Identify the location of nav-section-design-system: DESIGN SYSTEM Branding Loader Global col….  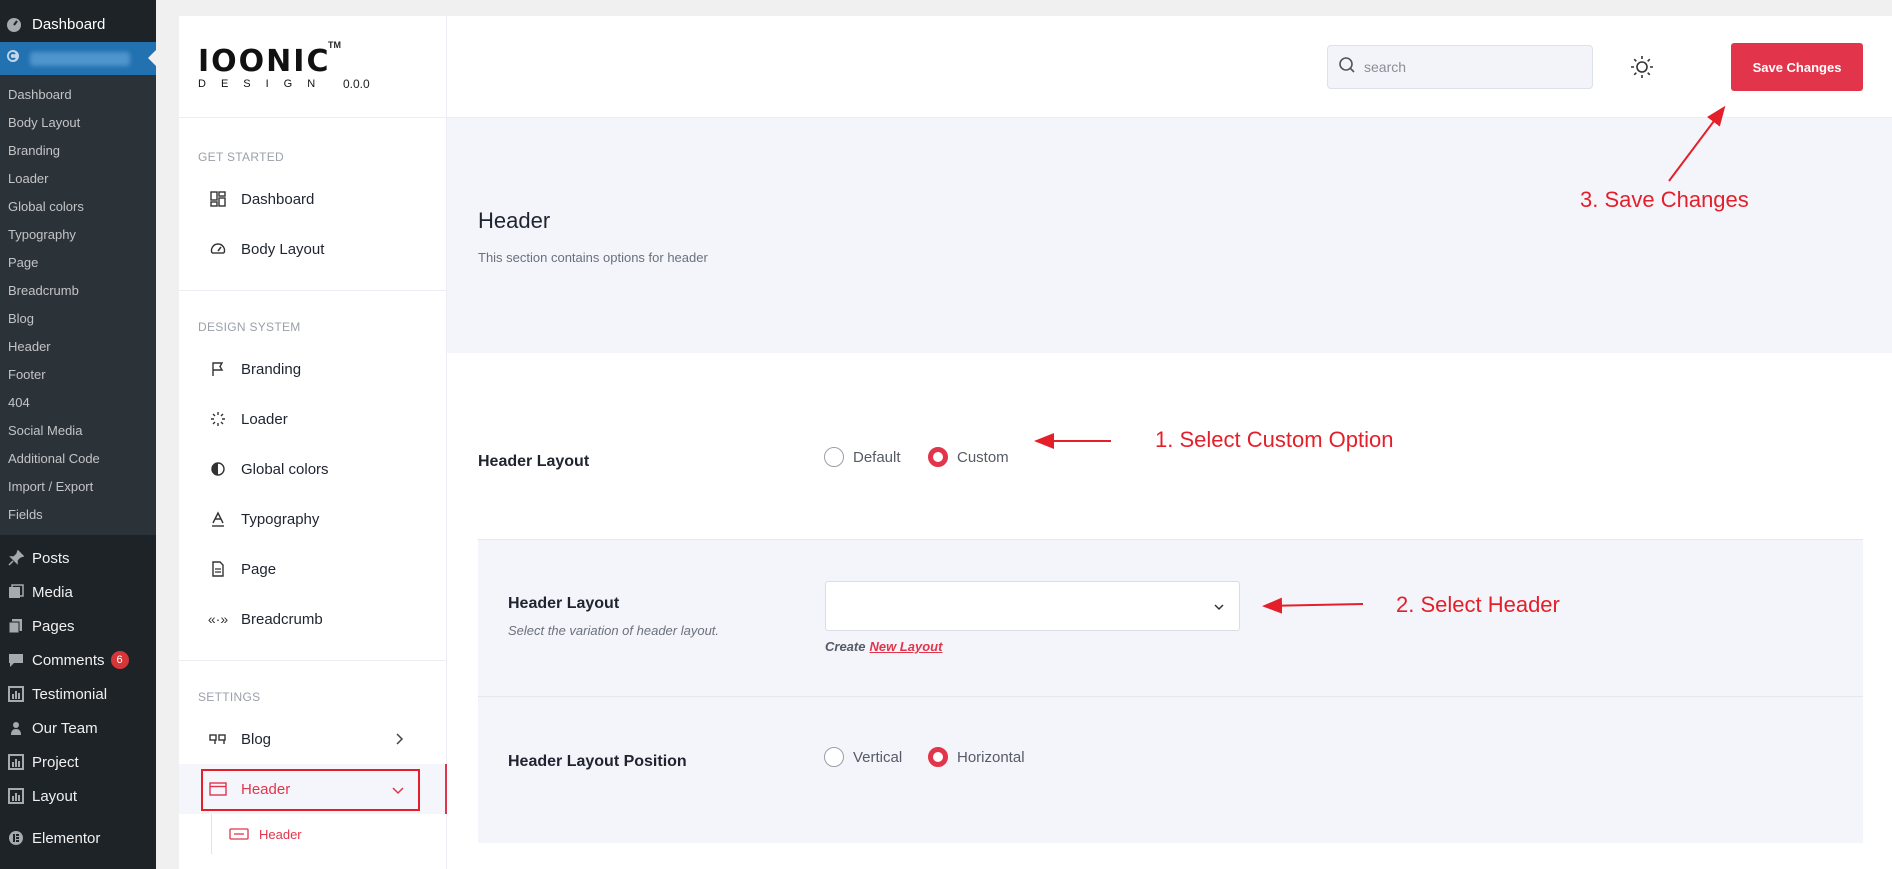
(312, 476).